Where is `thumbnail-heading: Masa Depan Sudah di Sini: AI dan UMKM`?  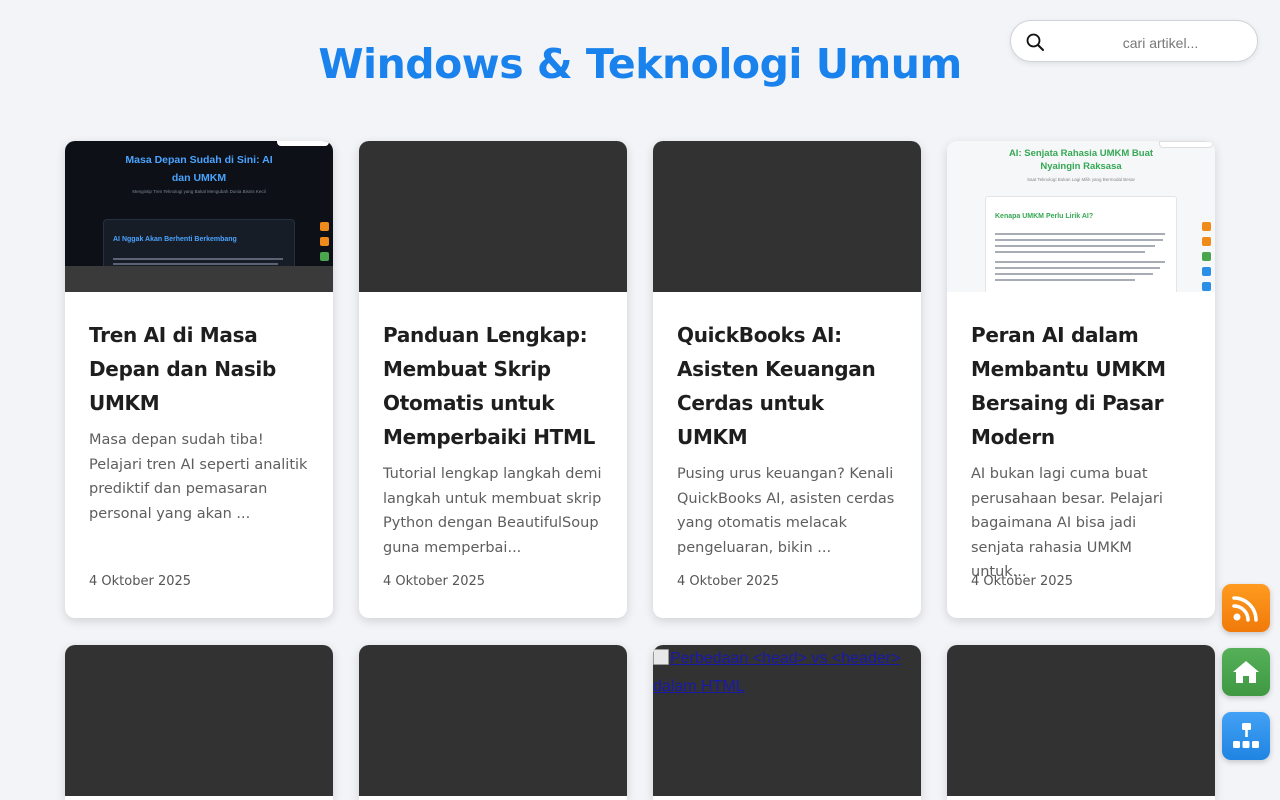 thumbnail-heading: Masa Depan Sudah di Sini: AI dan UMKM is located at coordinates (199, 169).